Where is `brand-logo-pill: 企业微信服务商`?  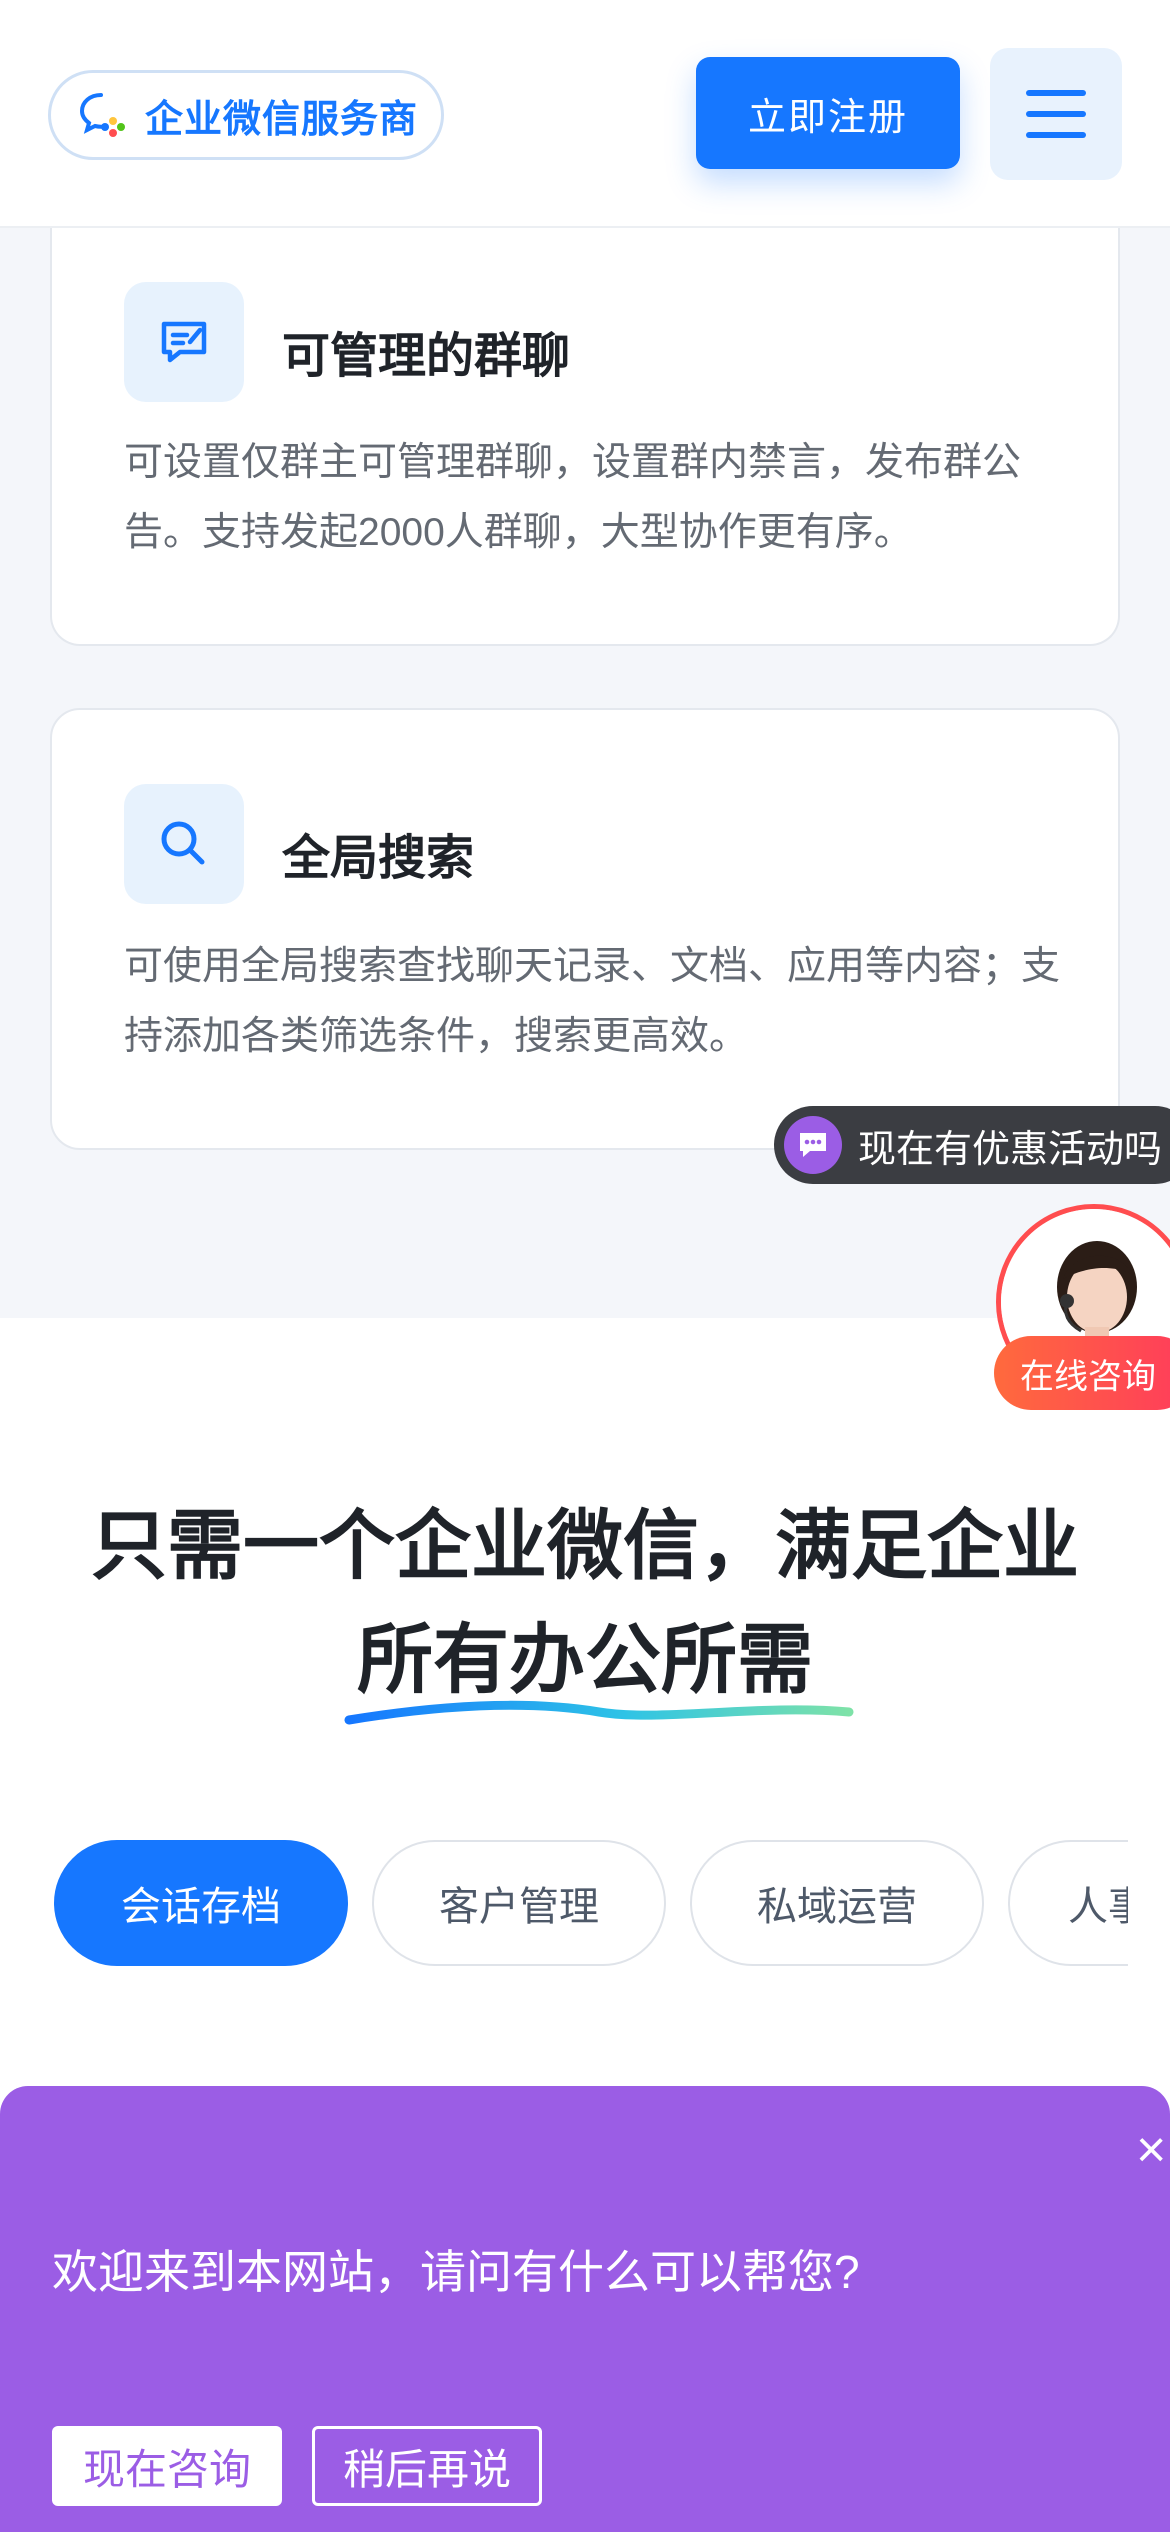 brand-logo-pill: 企业微信服务商 is located at coordinates (246, 115).